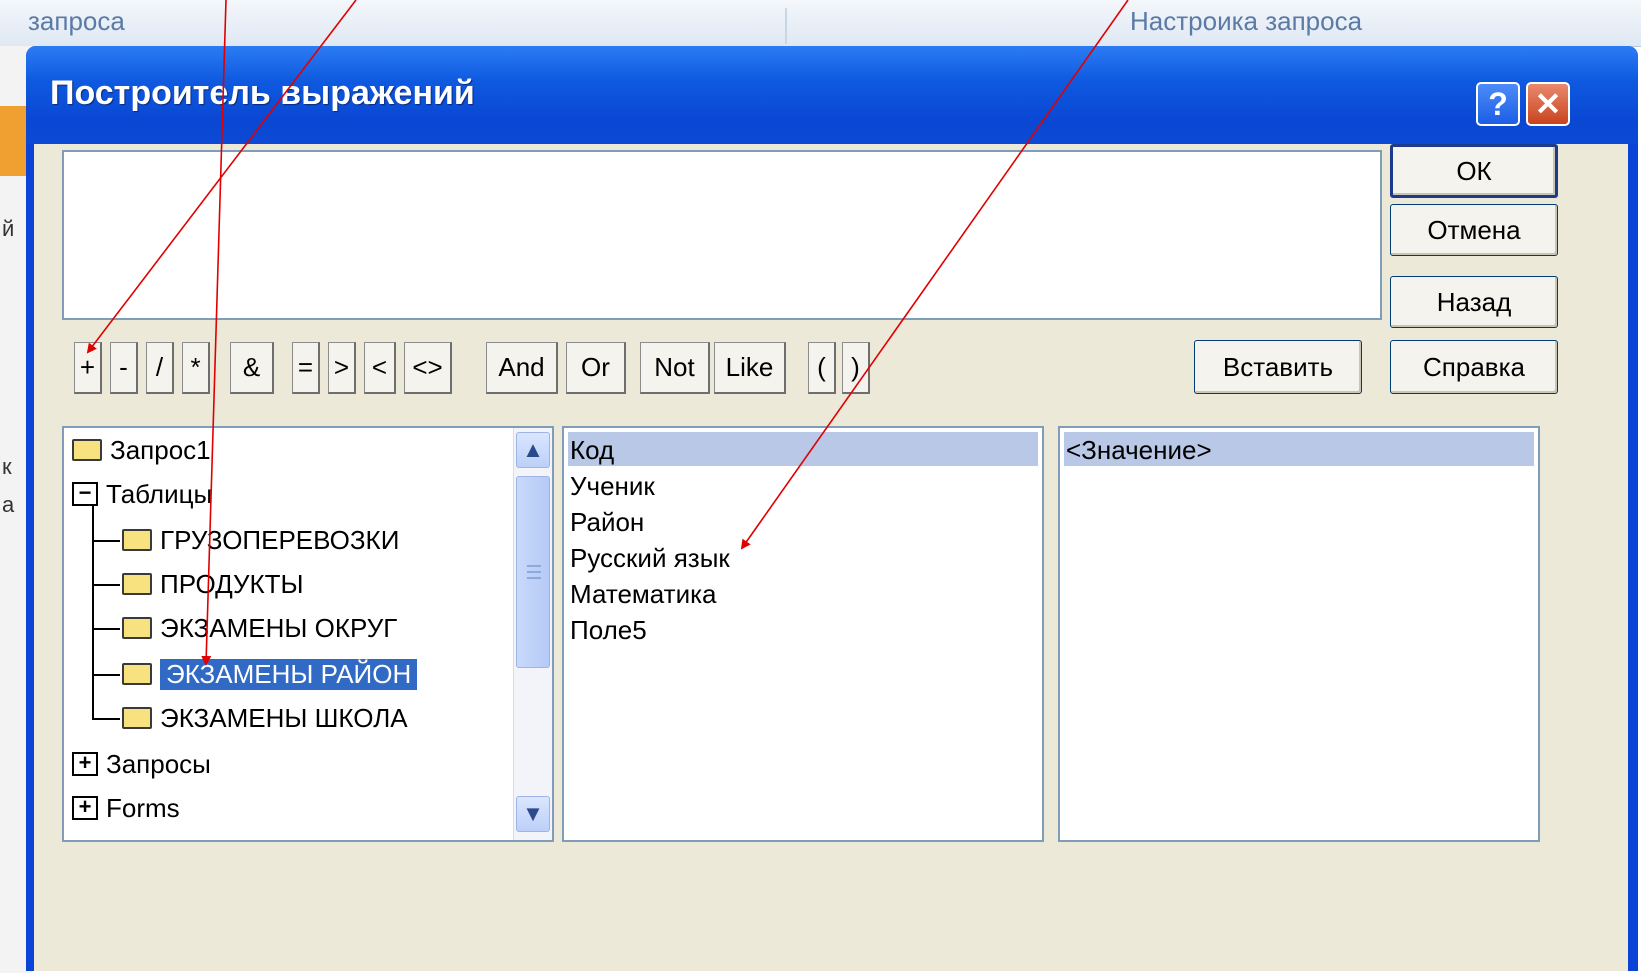 This screenshot has height=973, width=1641. Describe the element at coordinates (8, 504) in the screenshot. I see `background-fragment: а` at that location.